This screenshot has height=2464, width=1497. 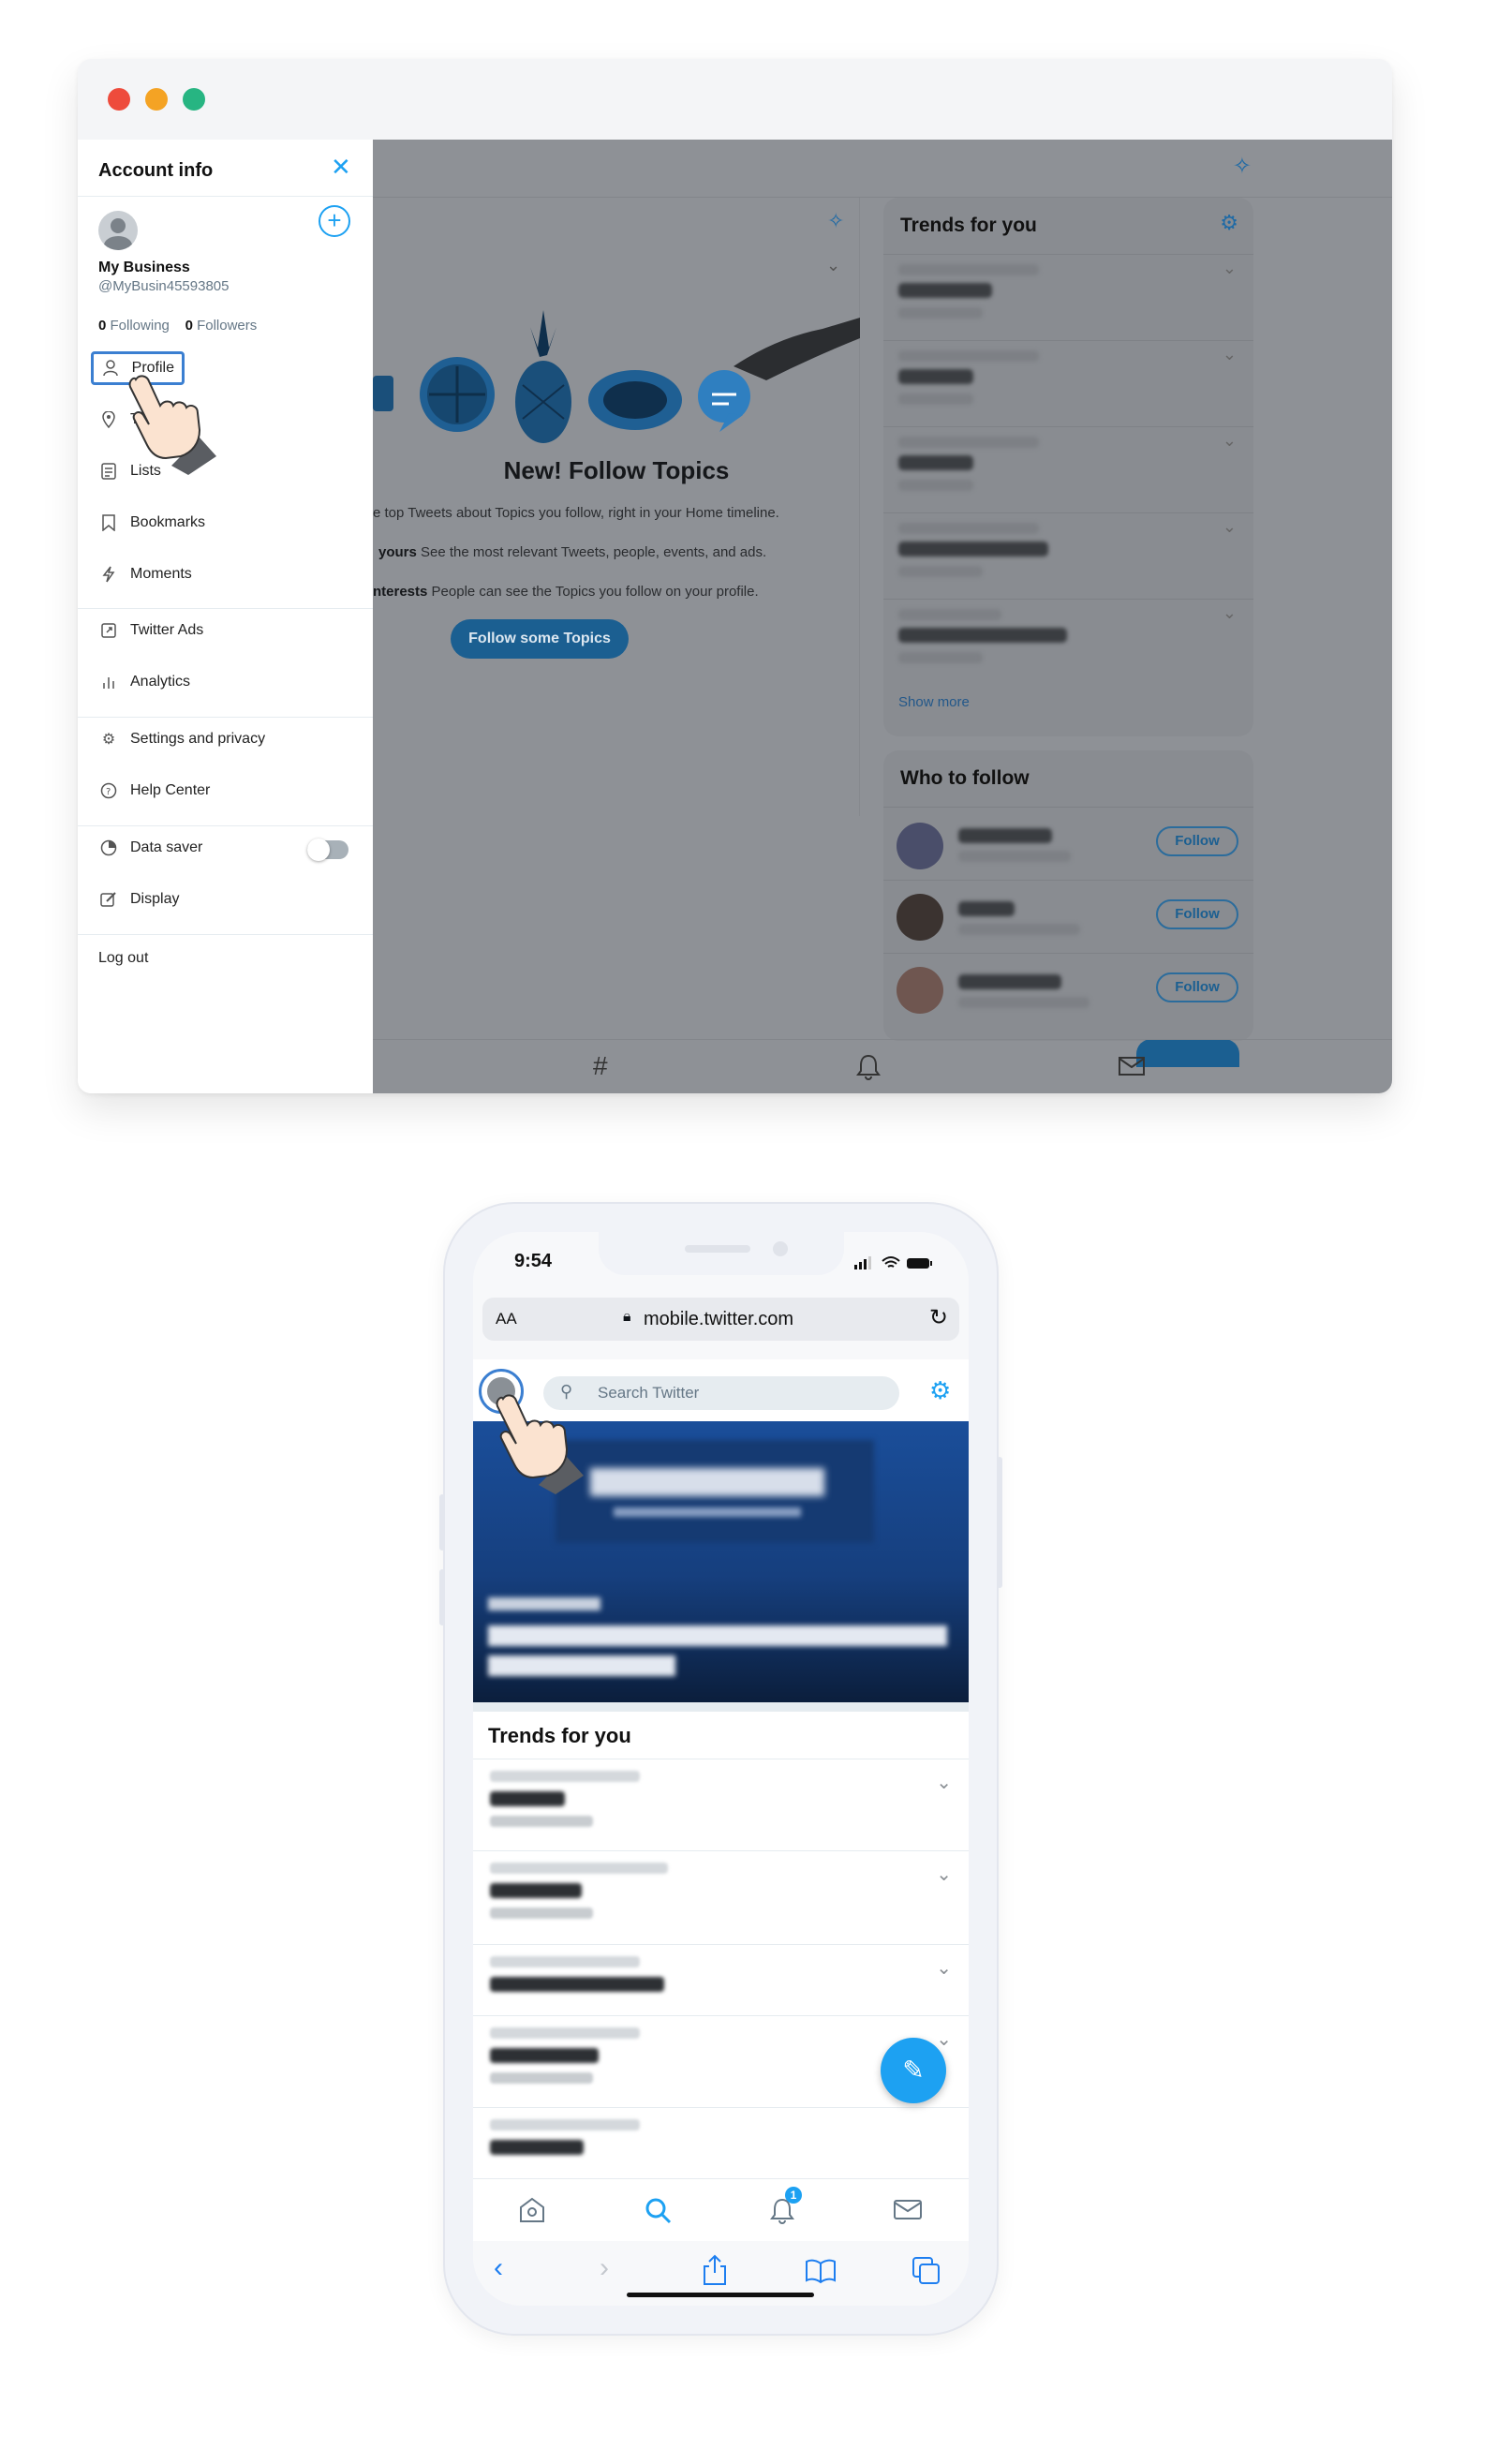 What do you see at coordinates (178, 326) in the screenshot?
I see `follow-counts: 0 Following 0 Followers` at bounding box center [178, 326].